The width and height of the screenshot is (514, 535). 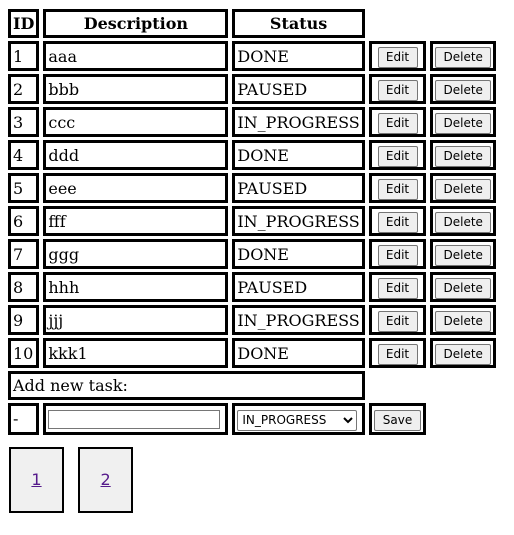 I want to click on task-id: 7, so click(x=24, y=254).